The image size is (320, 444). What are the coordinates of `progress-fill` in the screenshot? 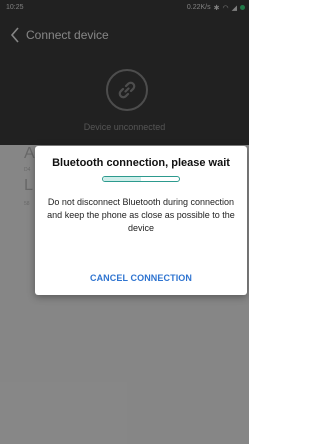 It's located at (122, 179).